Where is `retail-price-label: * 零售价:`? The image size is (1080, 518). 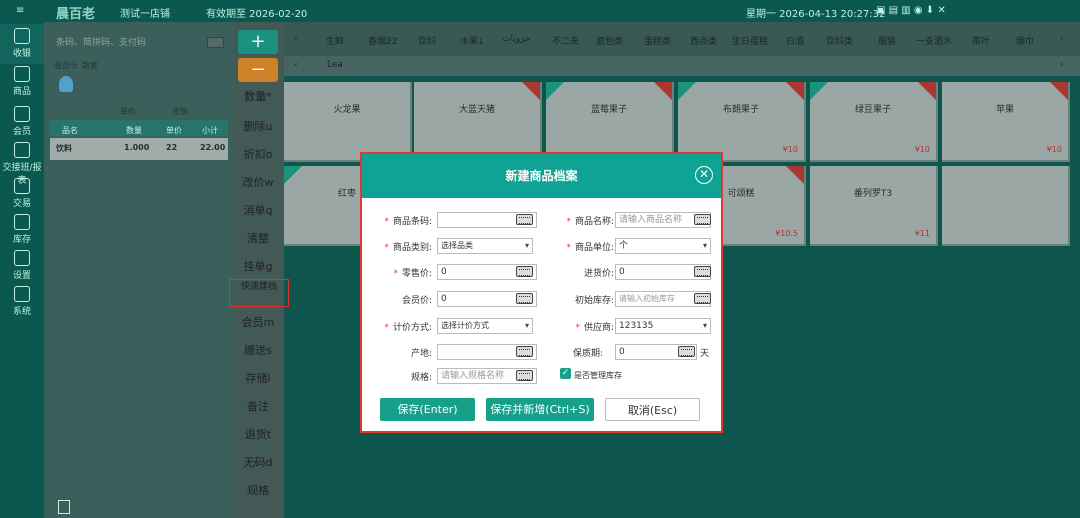
retail-price-label: * 零售价: is located at coordinates (412, 274).